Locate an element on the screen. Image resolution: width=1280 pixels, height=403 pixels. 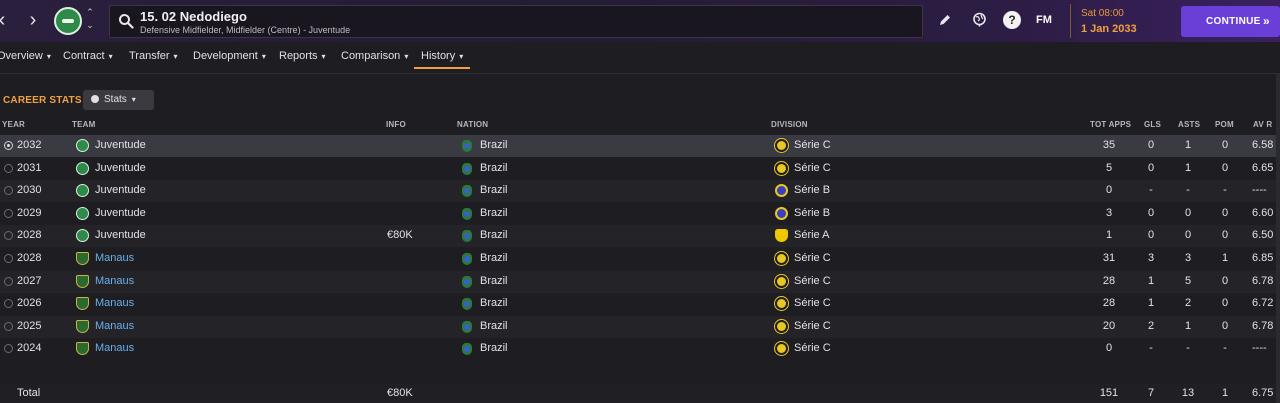
column-header-gls: GLS is located at coordinates (1152, 124).